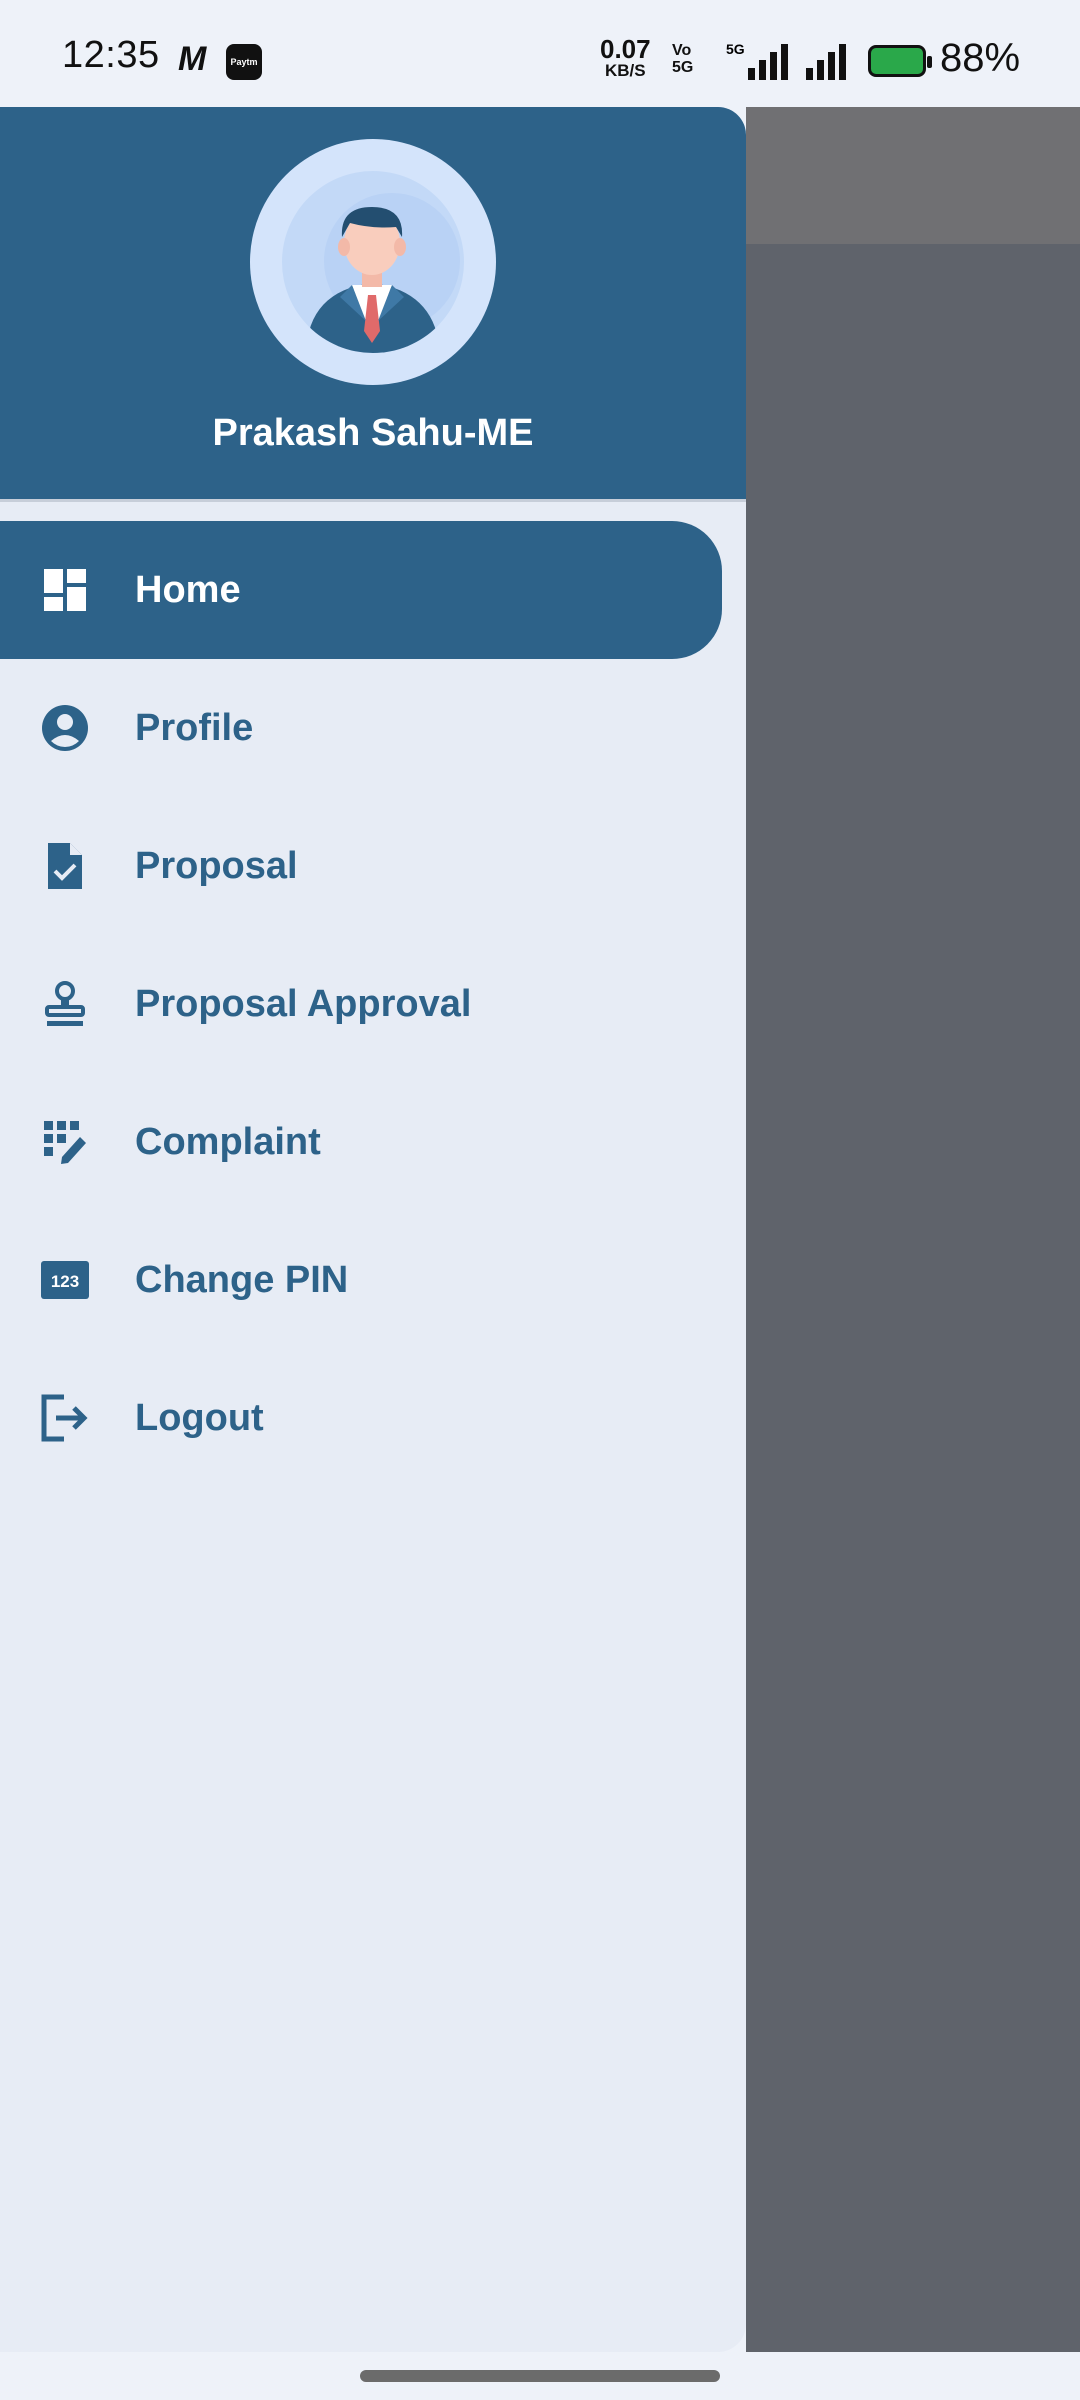  What do you see at coordinates (111, 55) in the screenshot?
I see `status-time: 12:35` at bounding box center [111, 55].